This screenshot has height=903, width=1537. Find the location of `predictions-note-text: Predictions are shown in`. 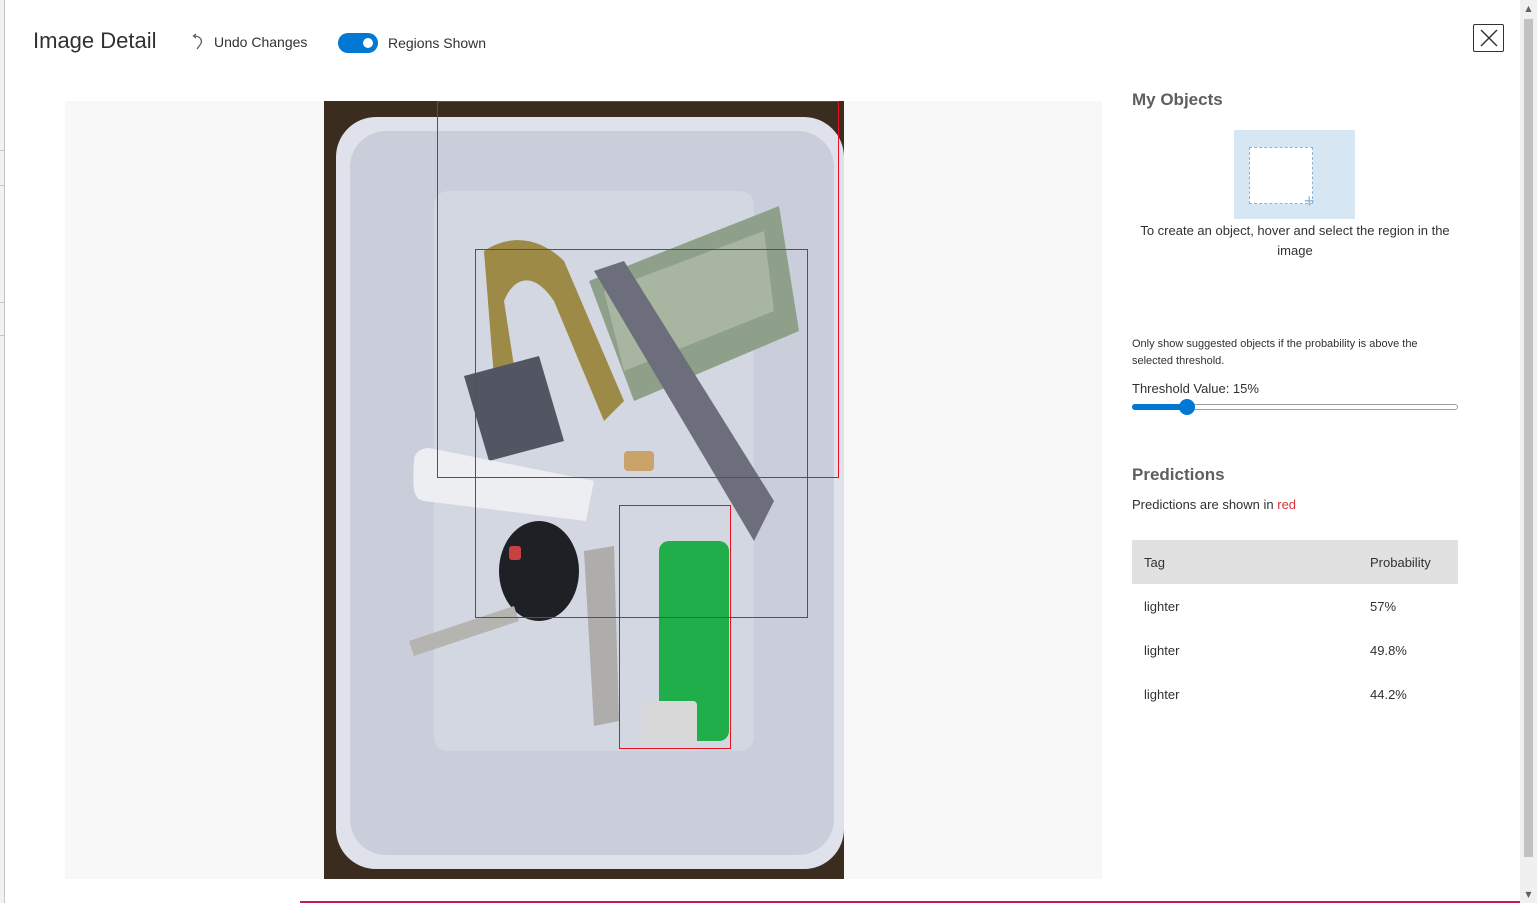

predictions-note-text: Predictions are shown in is located at coordinates (1205, 504).